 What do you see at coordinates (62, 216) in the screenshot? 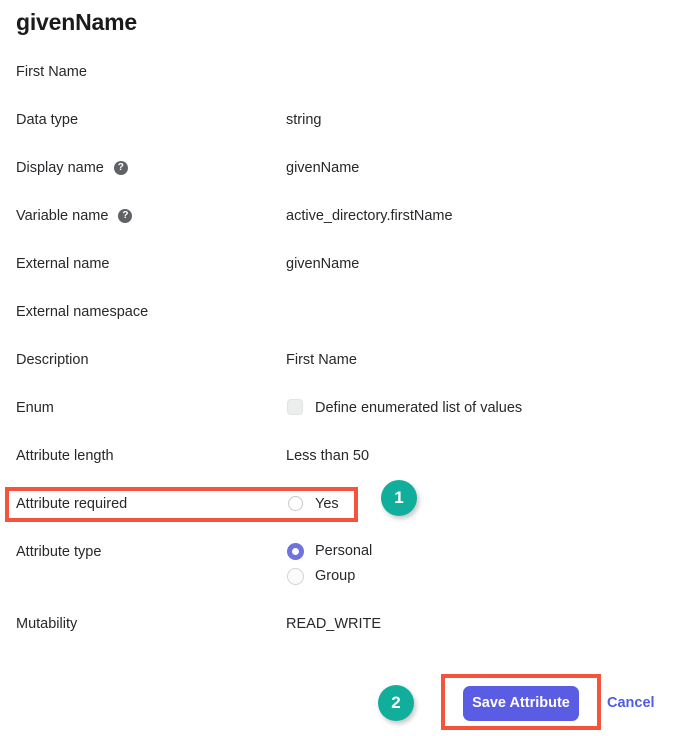
I see `field-label-variable-name-text: Variable name` at bounding box center [62, 216].